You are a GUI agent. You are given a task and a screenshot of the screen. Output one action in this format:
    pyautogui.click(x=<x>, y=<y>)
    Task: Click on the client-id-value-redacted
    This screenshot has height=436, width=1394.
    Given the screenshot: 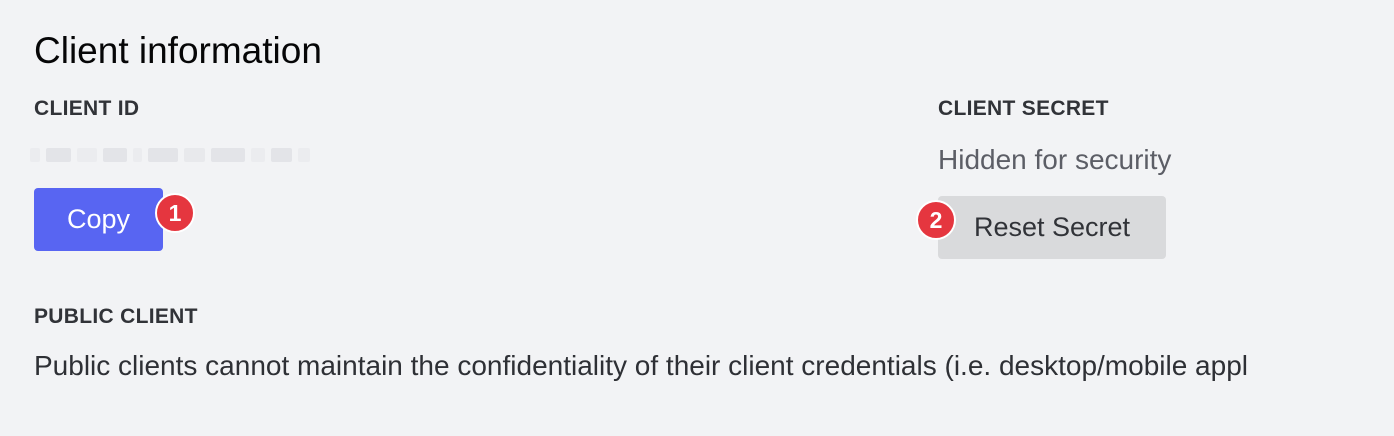 What is the action you would take?
    pyautogui.click(x=170, y=155)
    